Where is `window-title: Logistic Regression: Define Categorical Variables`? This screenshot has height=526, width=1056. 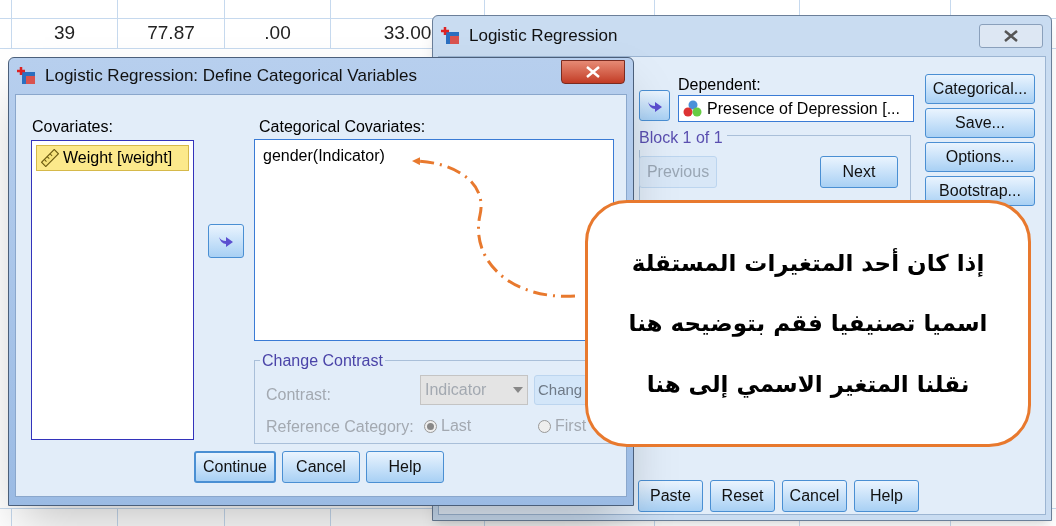 window-title: Logistic Regression: Define Categorical Variables is located at coordinates (231, 76).